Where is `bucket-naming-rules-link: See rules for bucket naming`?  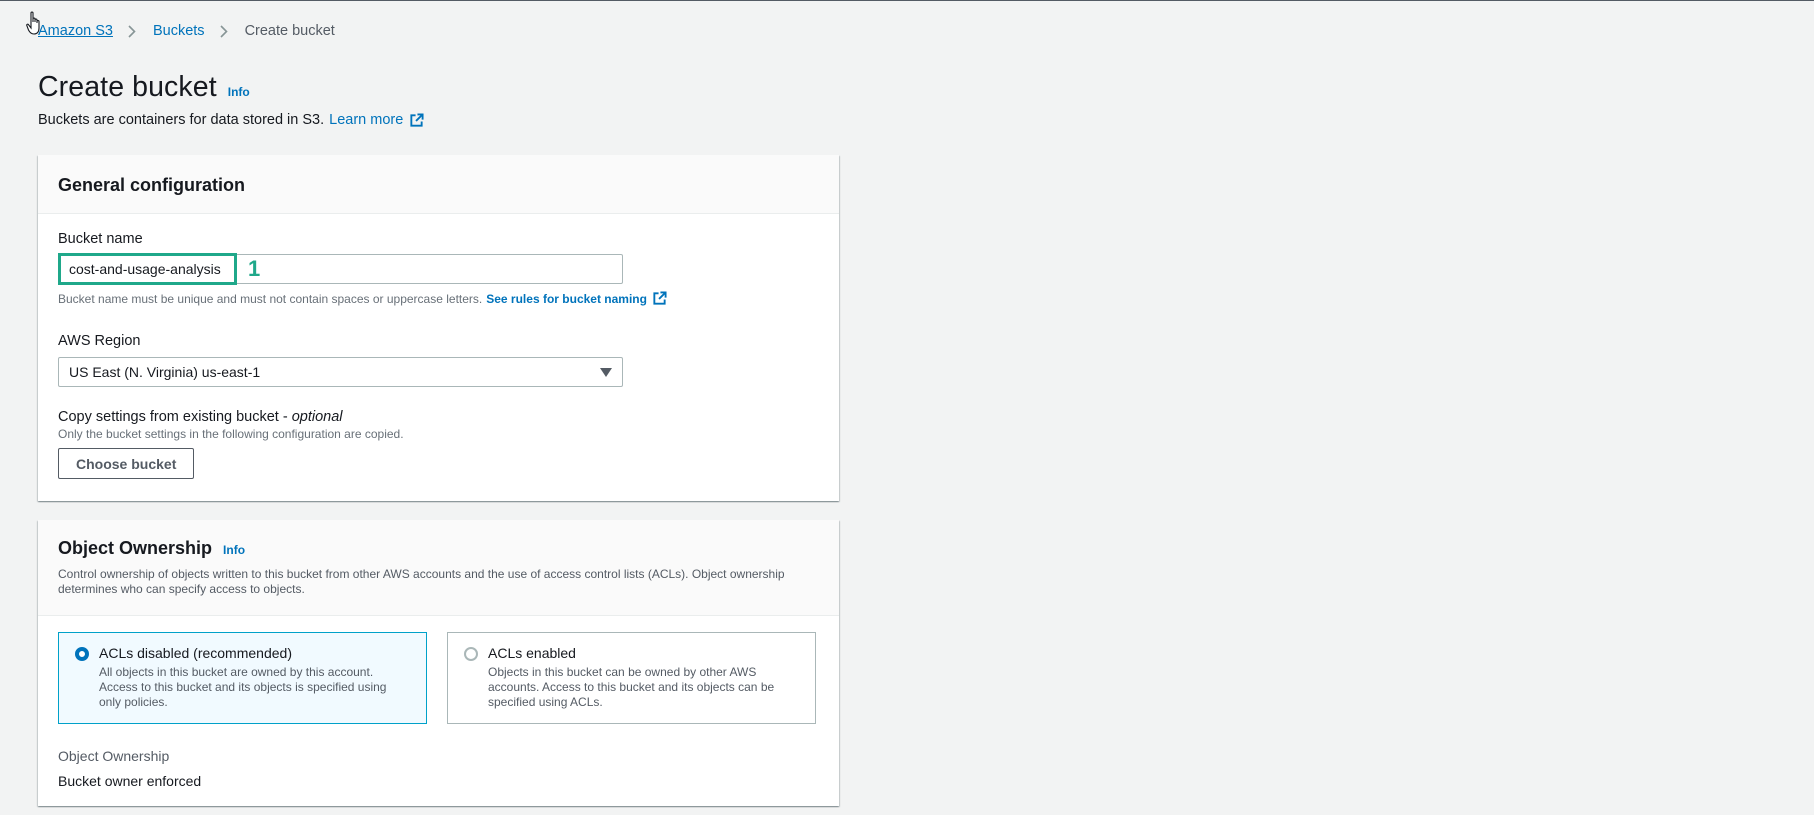 bucket-naming-rules-link: See rules for bucket naming is located at coordinates (566, 299).